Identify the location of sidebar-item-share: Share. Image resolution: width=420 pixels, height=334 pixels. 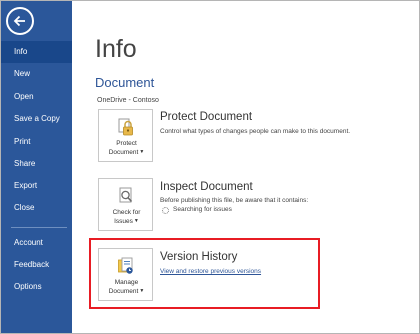
(36, 164).